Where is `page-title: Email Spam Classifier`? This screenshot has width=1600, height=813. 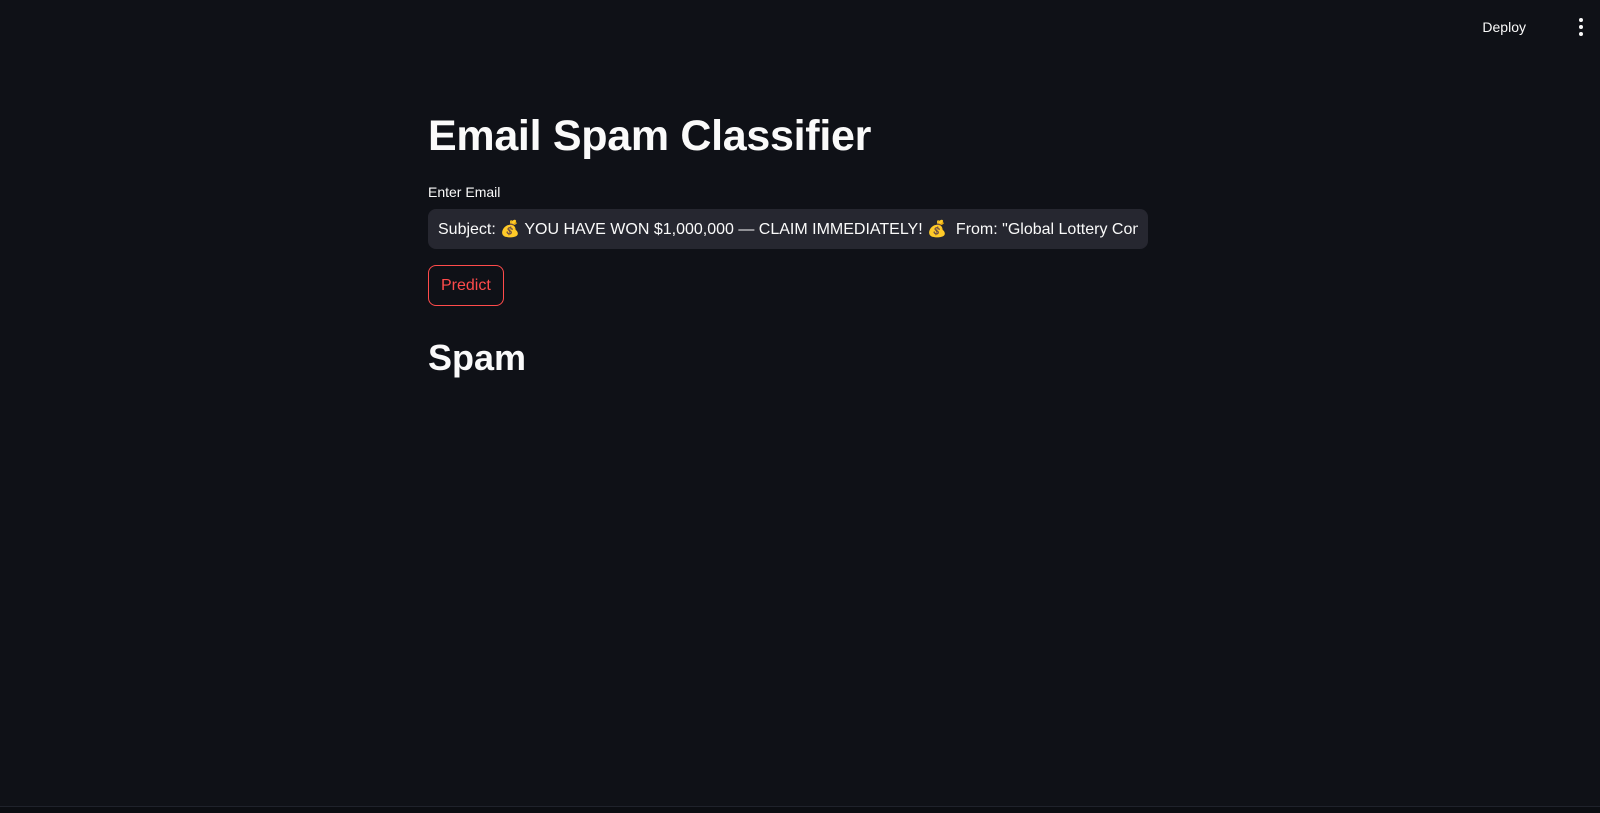
page-title: Email Spam Classifier is located at coordinates (650, 136).